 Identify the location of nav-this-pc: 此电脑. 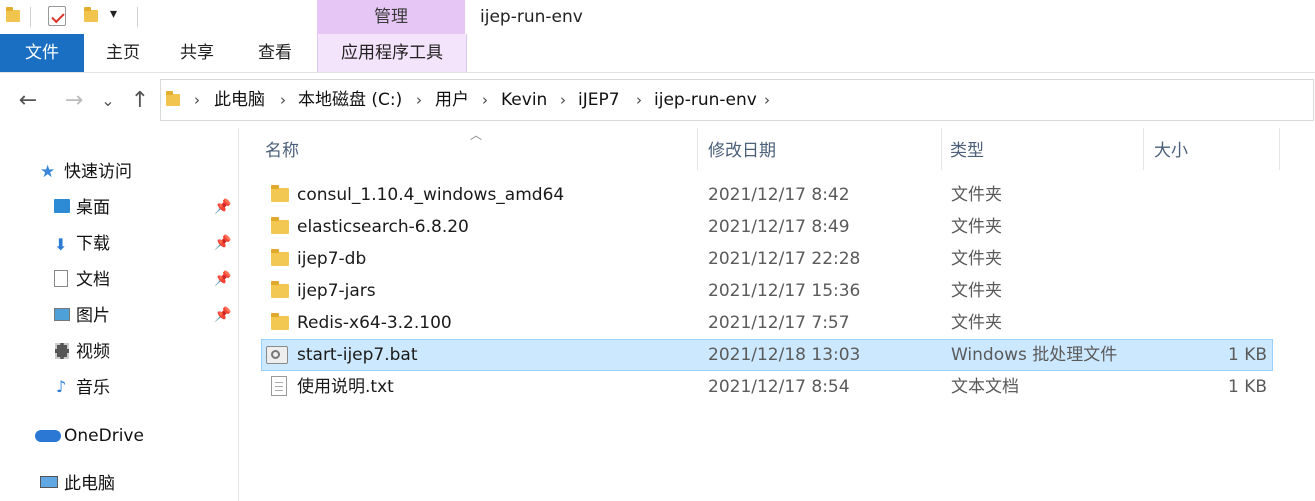
(89, 484).